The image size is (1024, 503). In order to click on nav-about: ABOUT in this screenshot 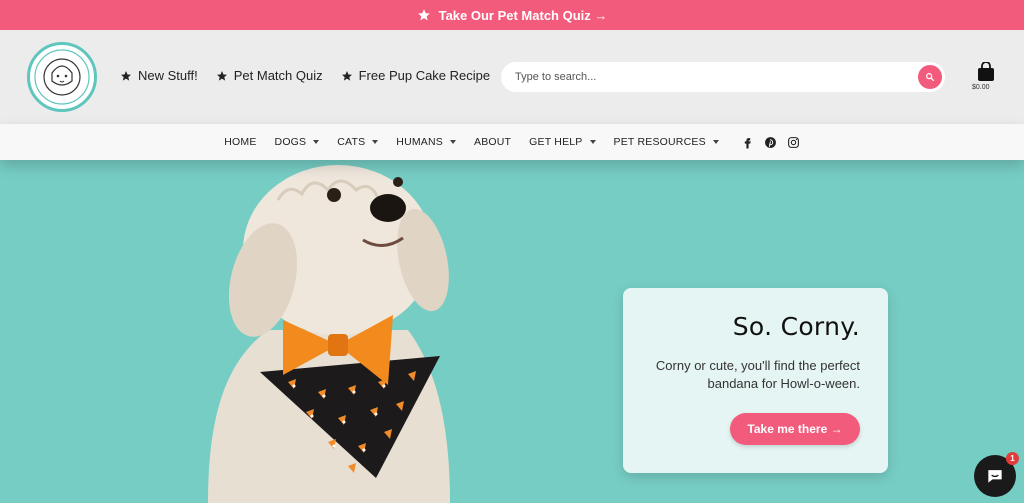, I will do `click(492, 142)`.